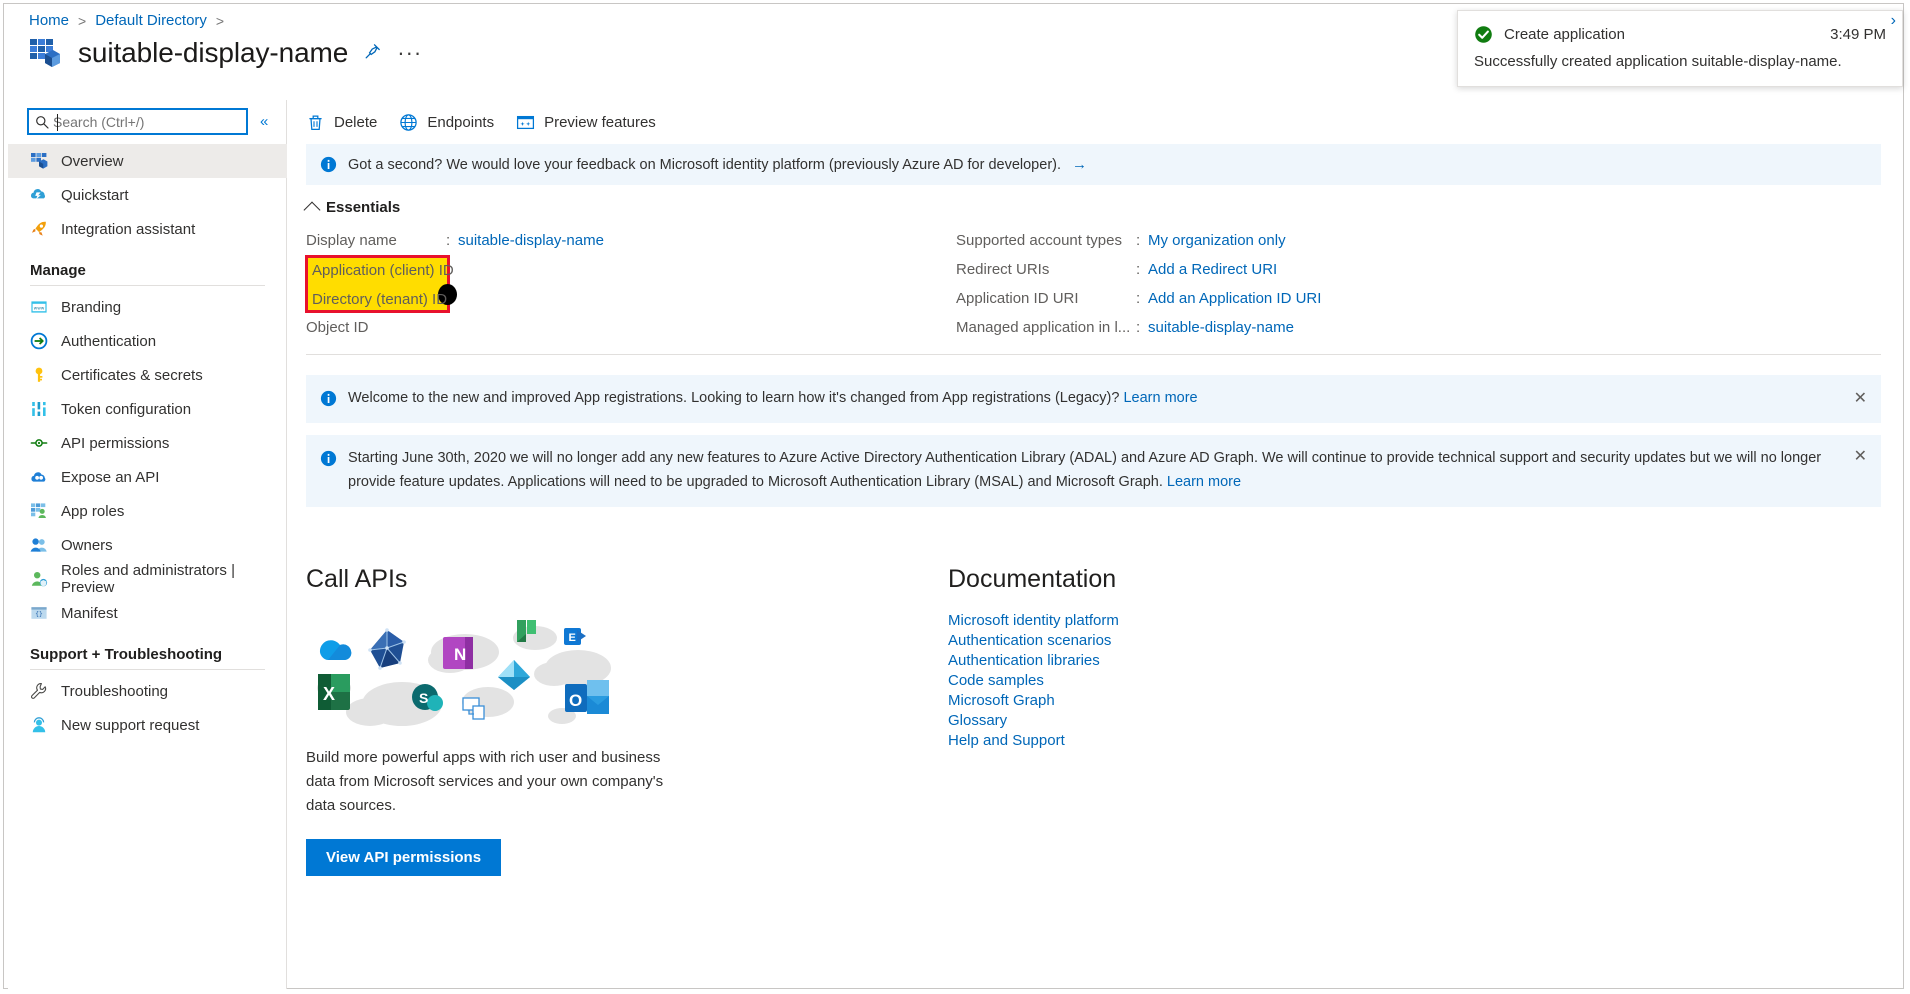 The image size is (1910, 994). Describe the element at coordinates (147, 195) in the screenshot. I see `sidebar-item-quickstart: Quickstart` at that location.